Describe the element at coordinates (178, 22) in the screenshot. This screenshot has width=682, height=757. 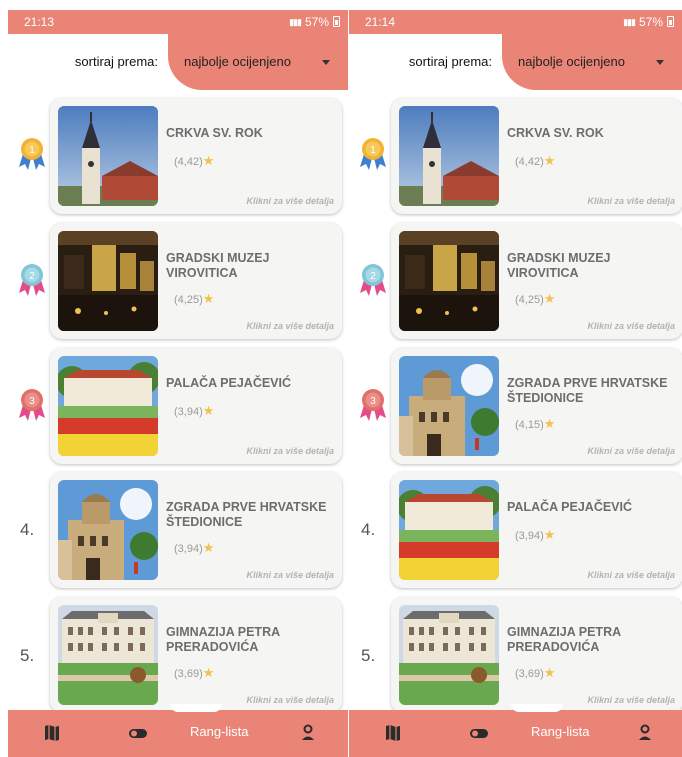
I see `status-bar: 21:13 ▮▮▮ 57%` at that location.